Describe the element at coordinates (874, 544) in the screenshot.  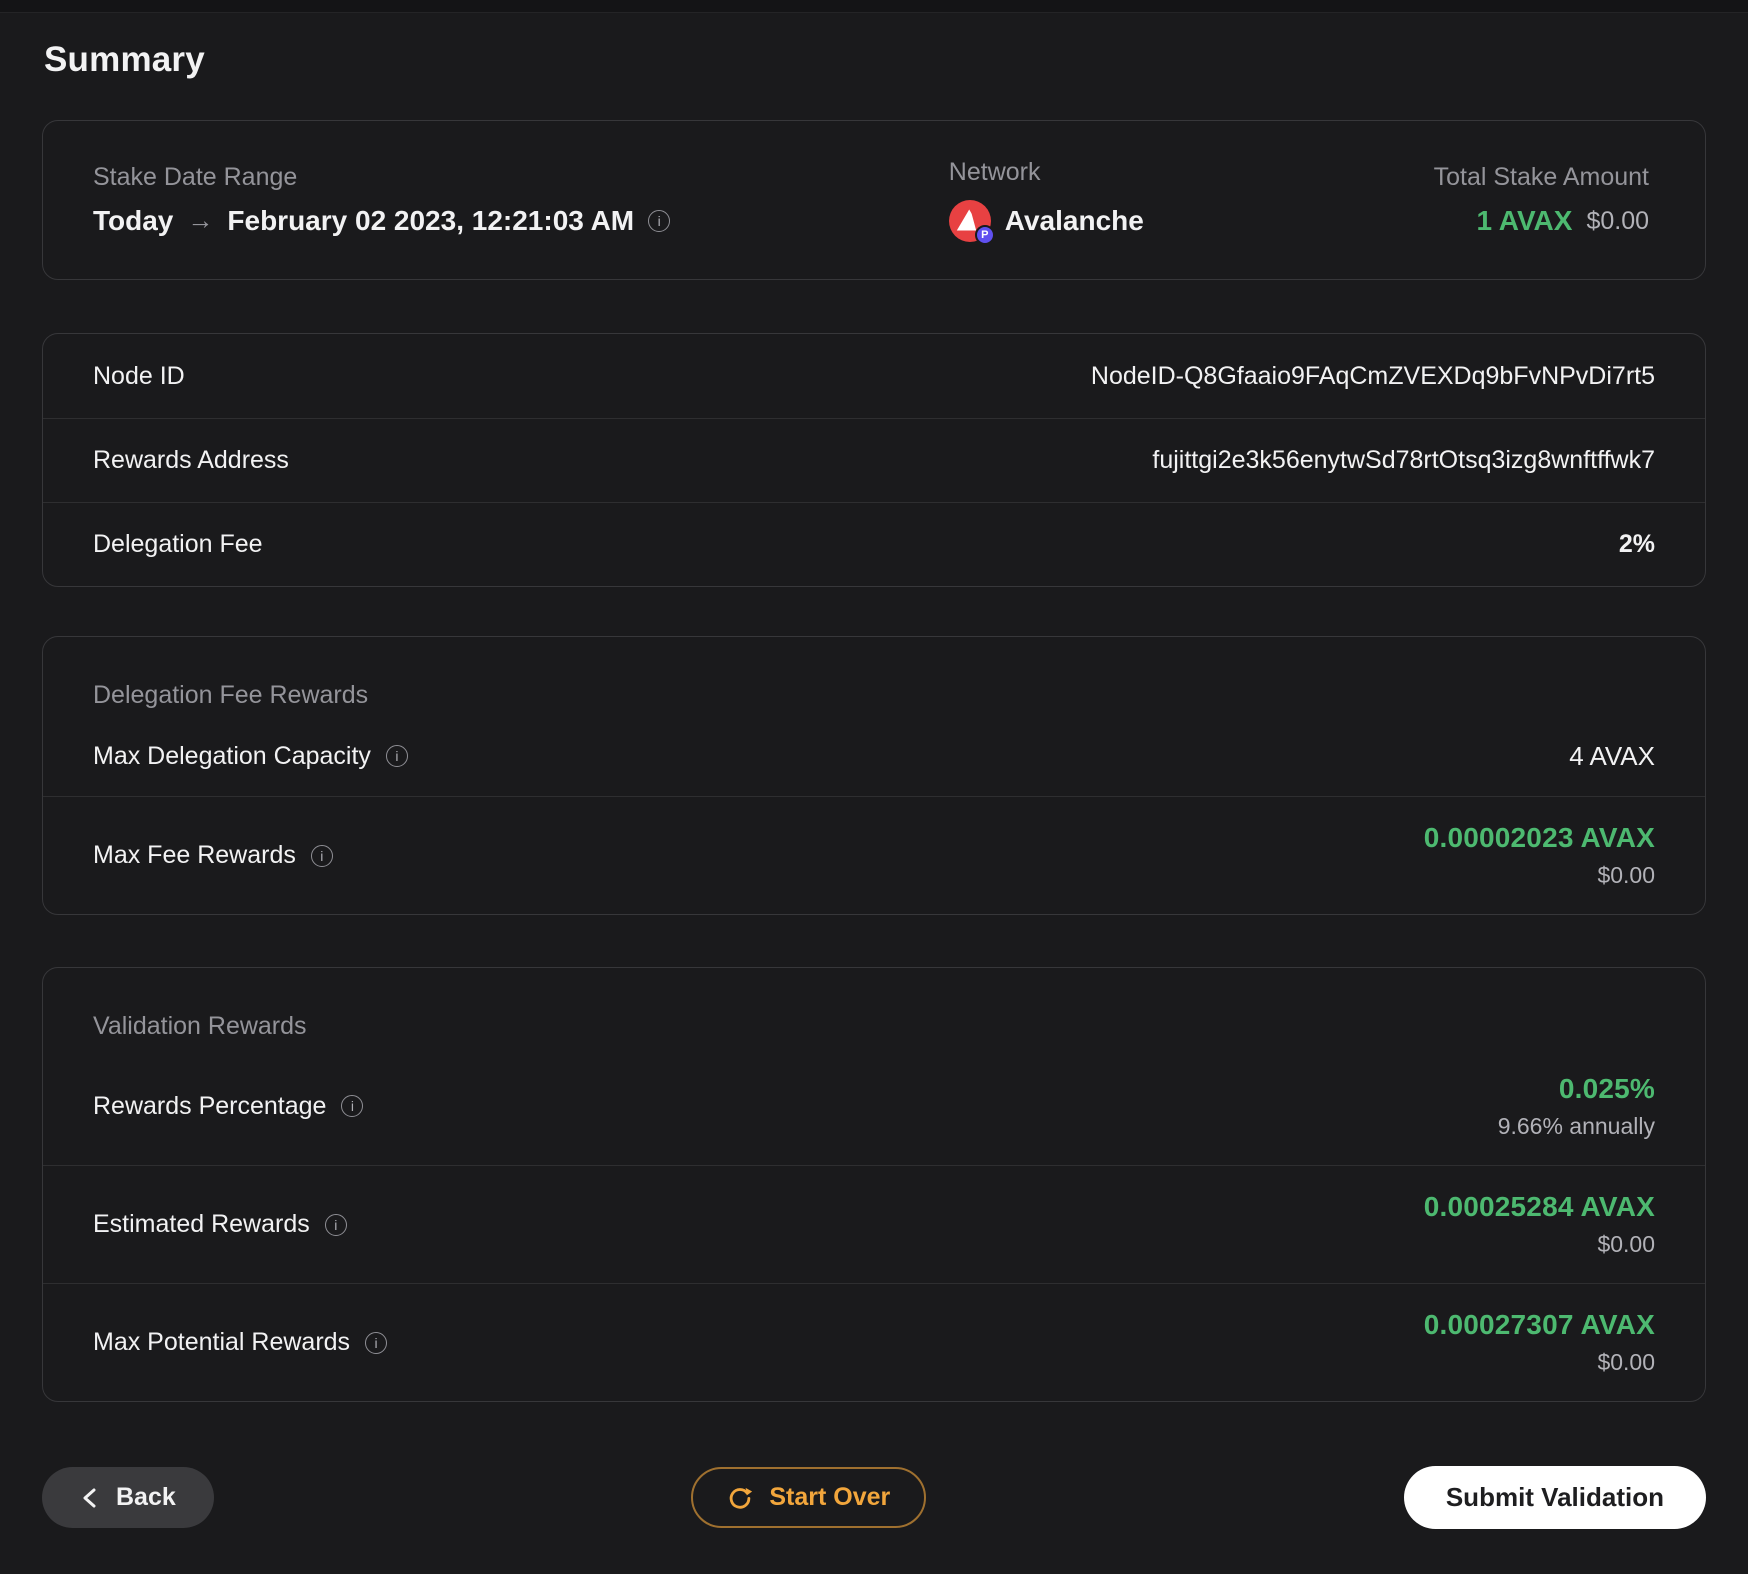
I see `table-row-delegation-fee: Delegation Fee 2%` at that location.